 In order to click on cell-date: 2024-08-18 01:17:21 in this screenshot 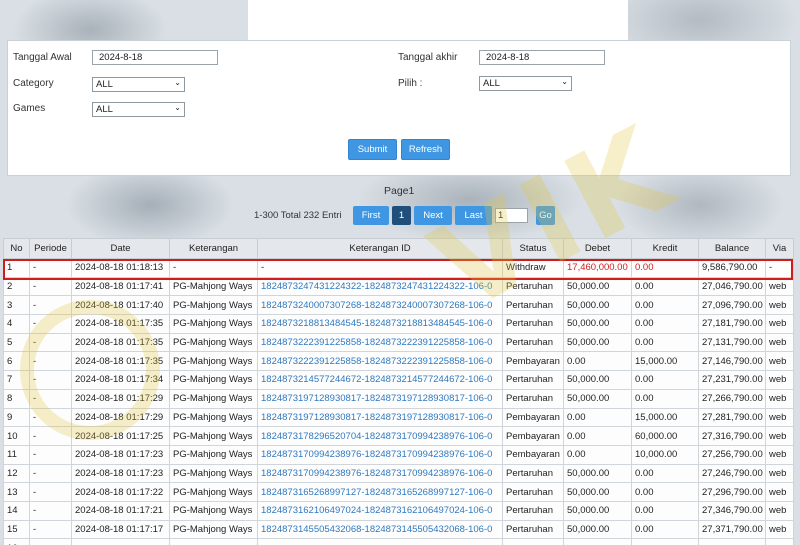, I will do `click(120, 510)`.